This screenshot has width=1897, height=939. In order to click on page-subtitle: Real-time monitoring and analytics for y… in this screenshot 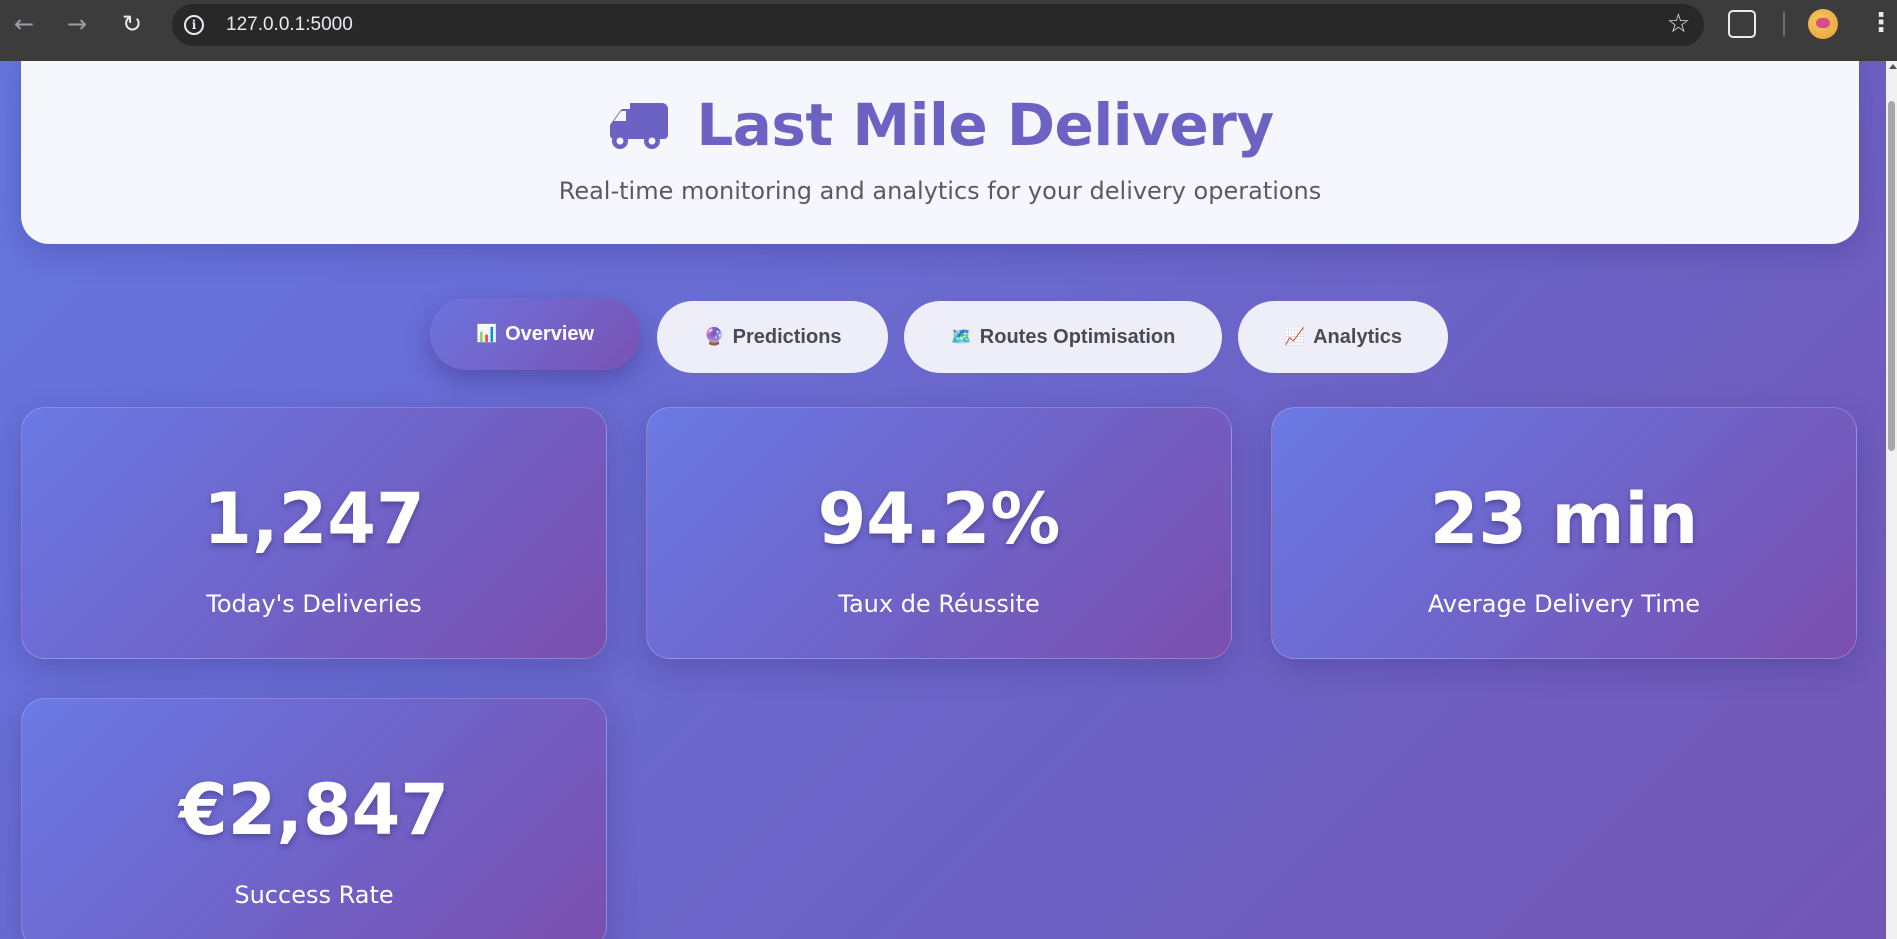, I will do `click(940, 191)`.